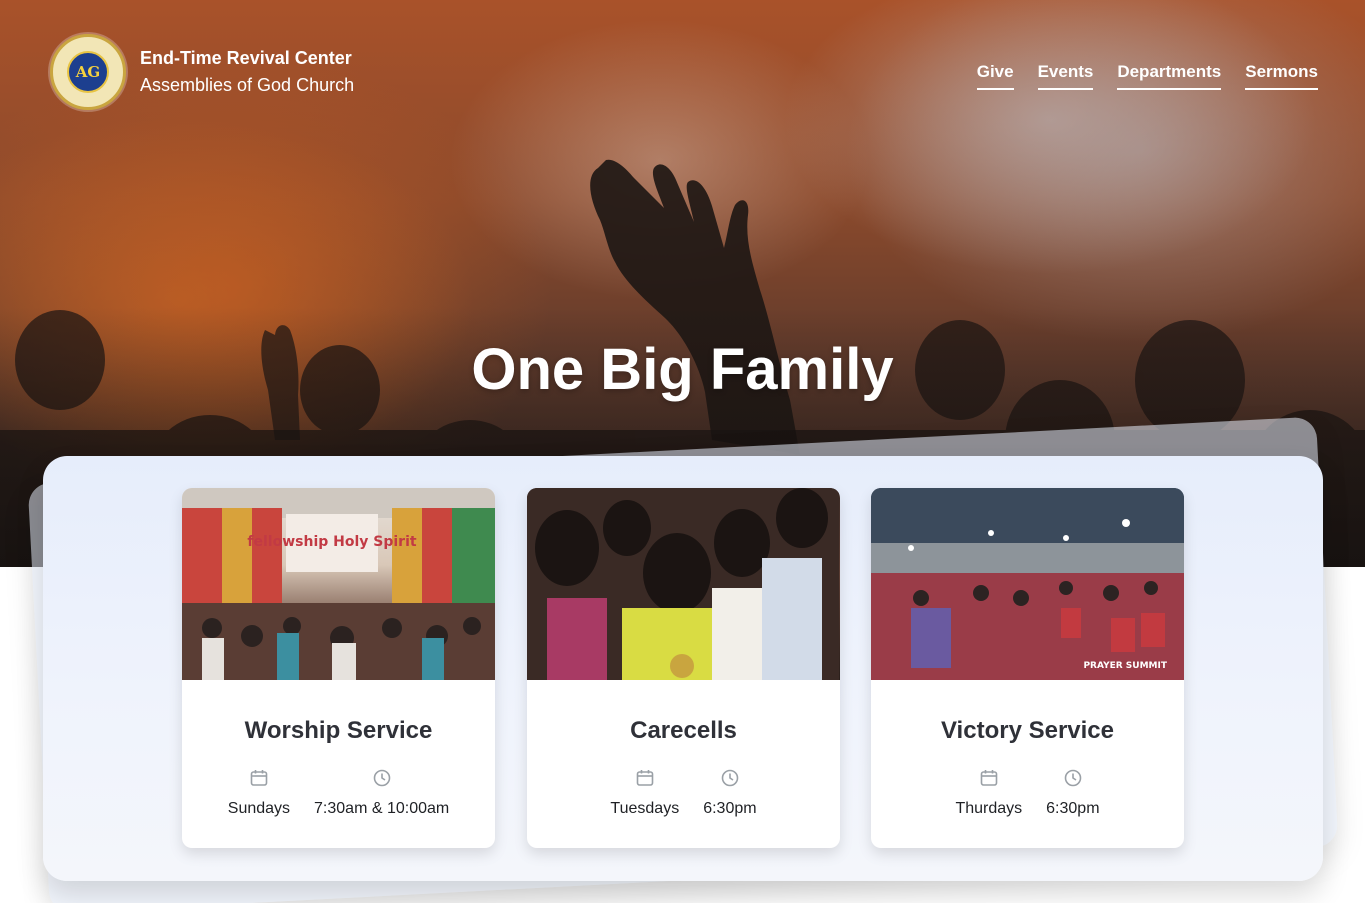 The height and width of the screenshot is (903, 1365). What do you see at coordinates (338, 730) in the screenshot?
I see `service-title: Worship Service` at bounding box center [338, 730].